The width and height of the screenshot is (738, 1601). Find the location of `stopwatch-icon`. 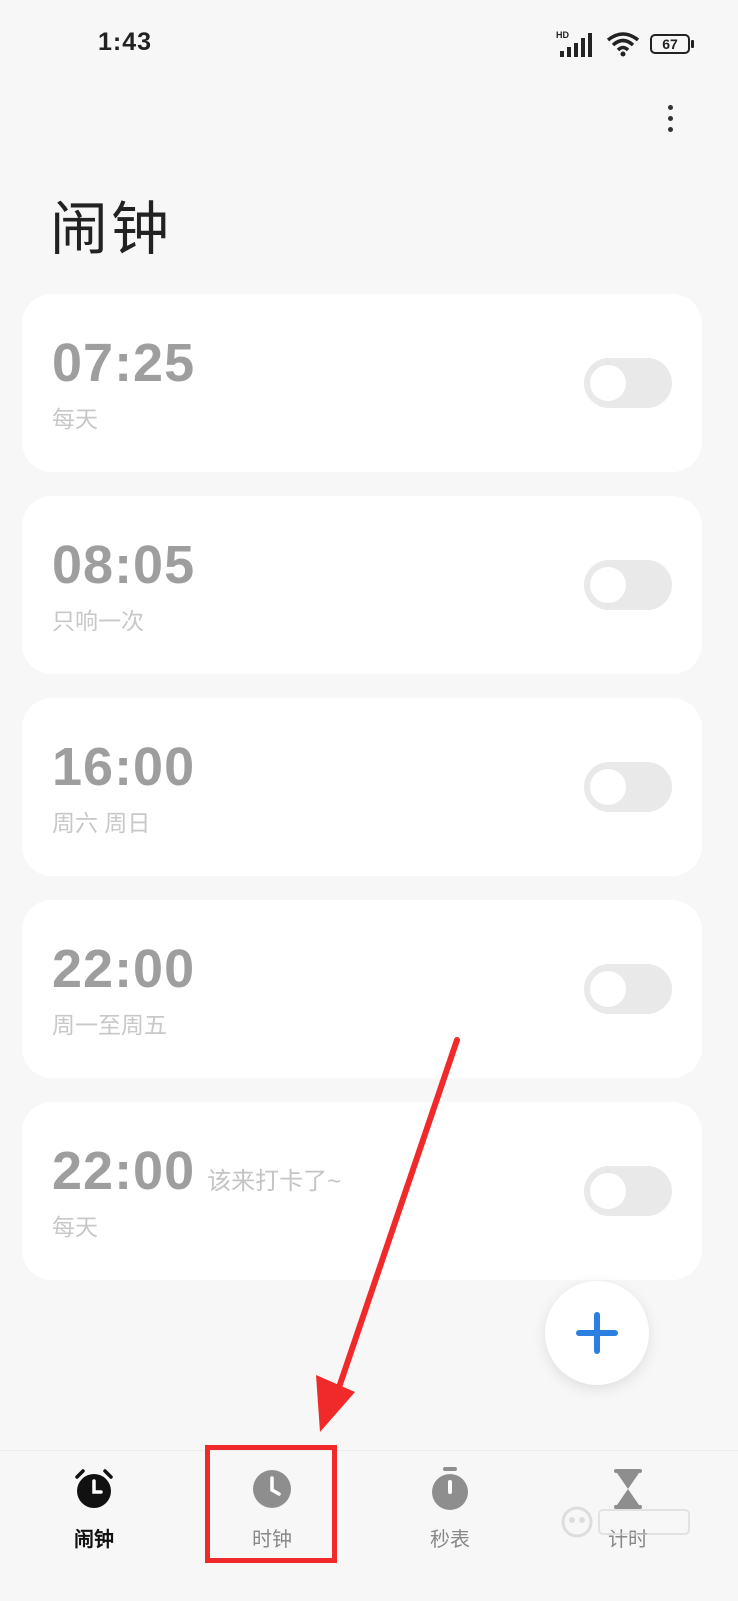

stopwatch-icon is located at coordinates (450, 1488).